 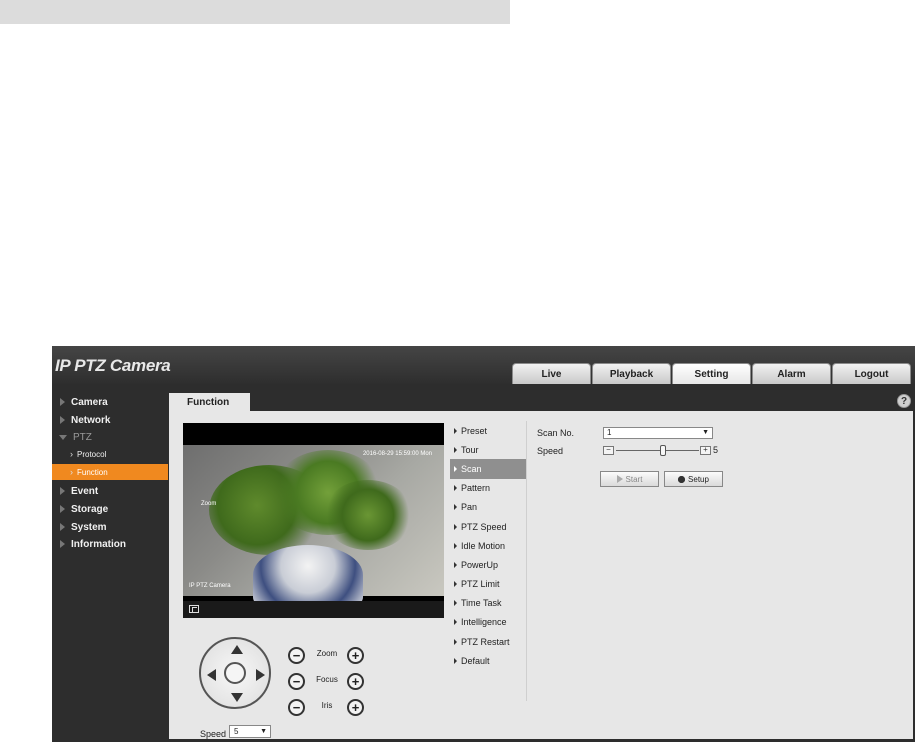 What do you see at coordinates (791, 373) in the screenshot?
I see `tab-alarm: Alarm` at bounding box center [791, 373].